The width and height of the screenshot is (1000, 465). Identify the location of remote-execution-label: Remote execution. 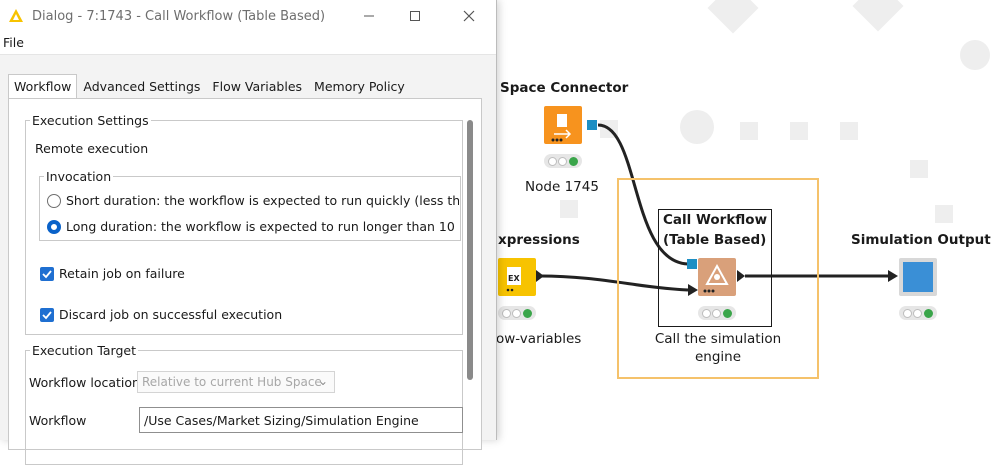
(92, 148).